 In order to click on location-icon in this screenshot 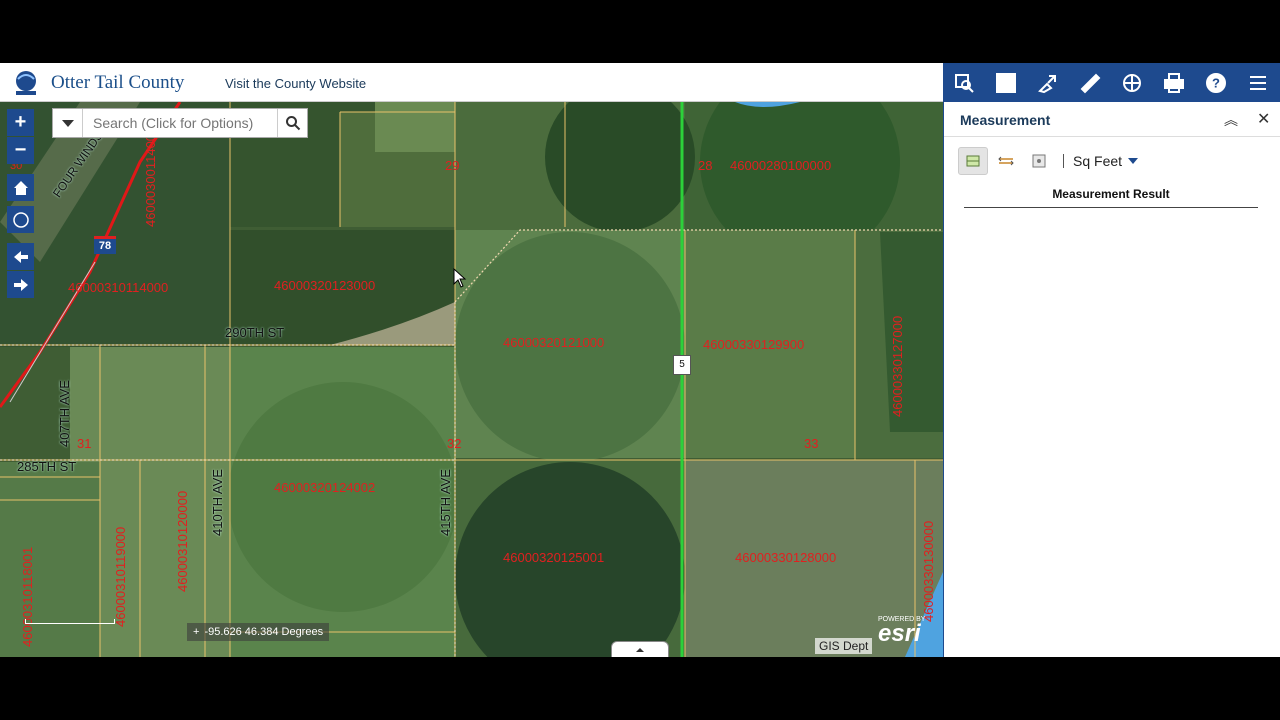, I will do `click(1039, 161)`.